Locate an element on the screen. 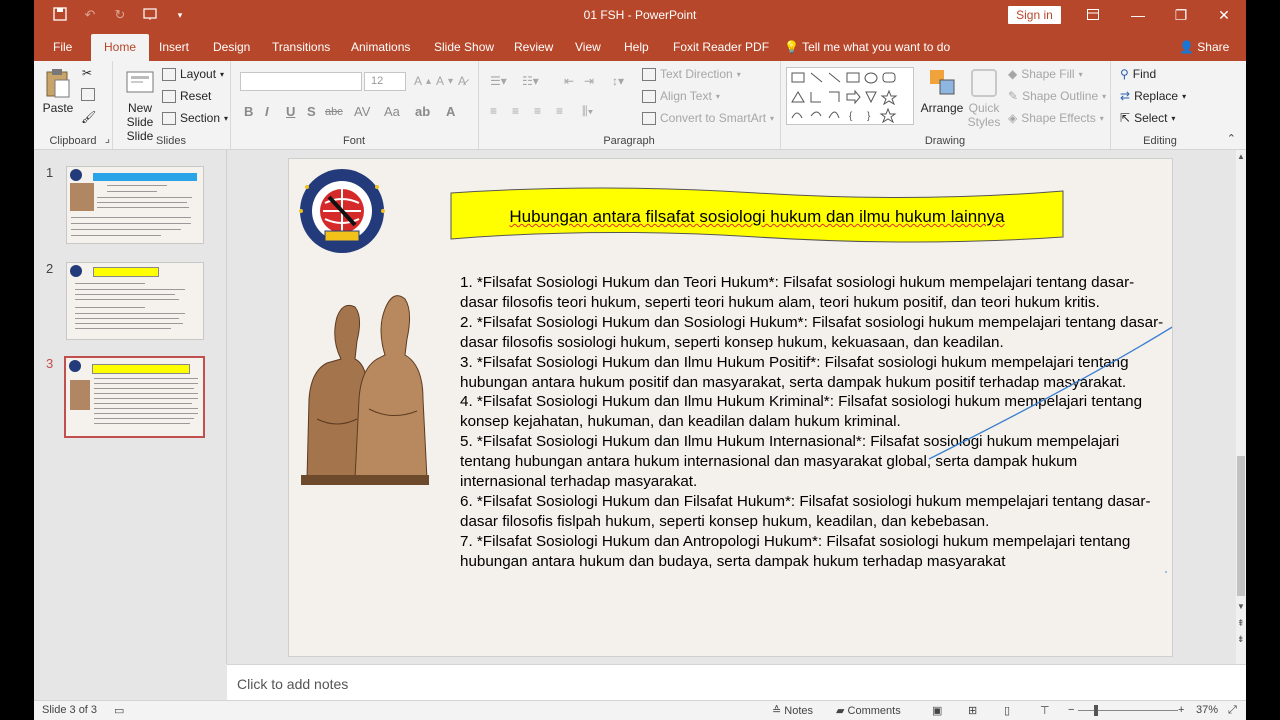 Image resolution: width=1280 pixels, height=720 pixels. align-right-icon: ≡ is located at coordinates (537, 111).